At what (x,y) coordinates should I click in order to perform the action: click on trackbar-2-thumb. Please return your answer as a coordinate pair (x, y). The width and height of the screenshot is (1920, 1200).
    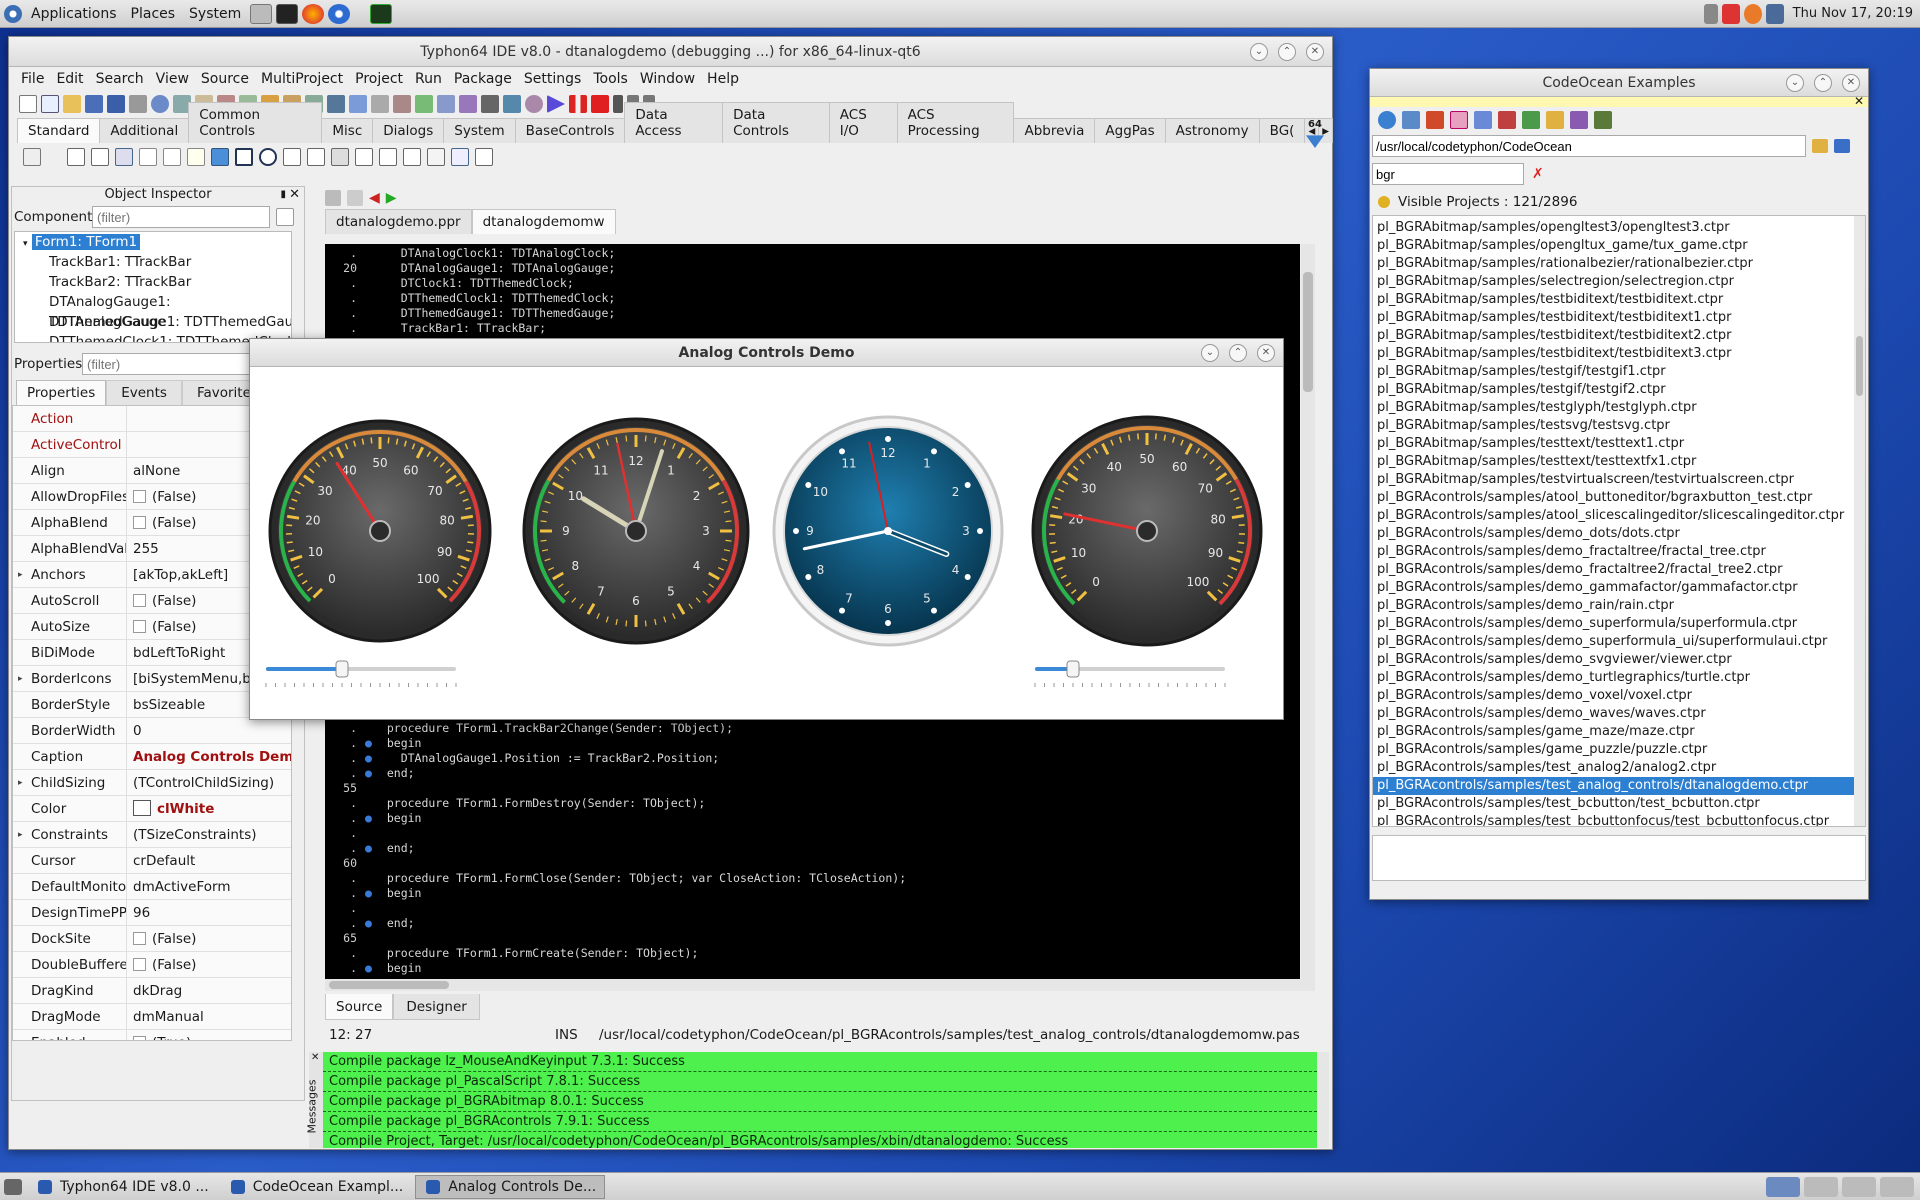
    Looking at the image, I should click on (1073, 669).